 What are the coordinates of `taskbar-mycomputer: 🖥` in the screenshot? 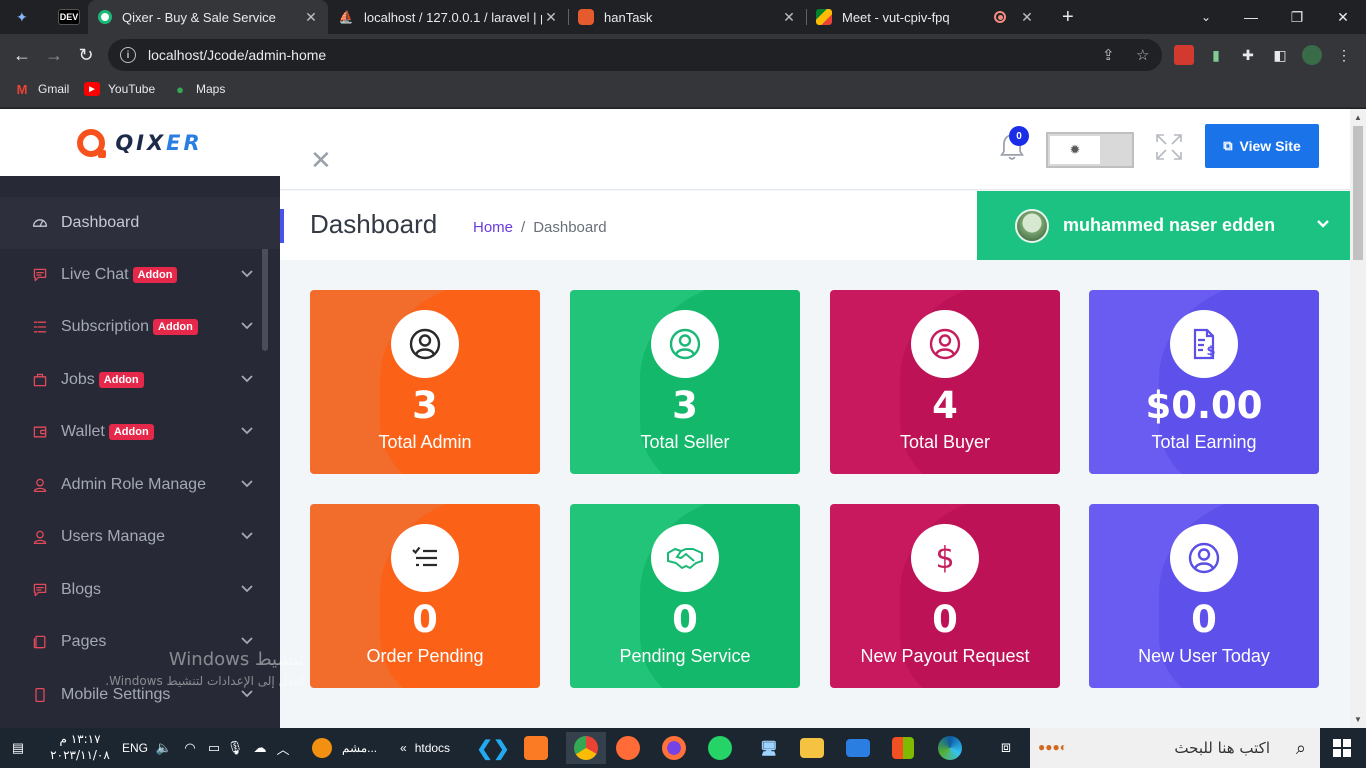 It's located at (769, 748).